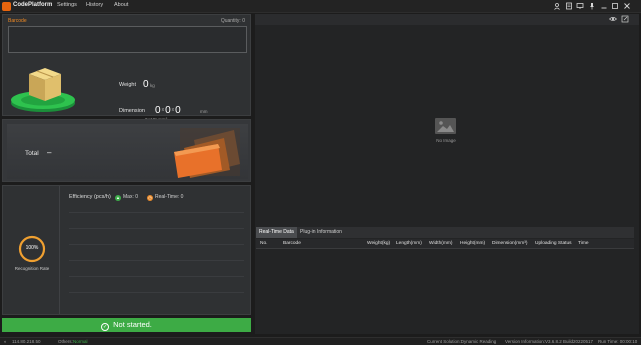 The image size is (641, 345). What do you see at coordinates (178, 110) in the screenshot?
I see `dimension-height: 0` at bounding box center [178, 110].